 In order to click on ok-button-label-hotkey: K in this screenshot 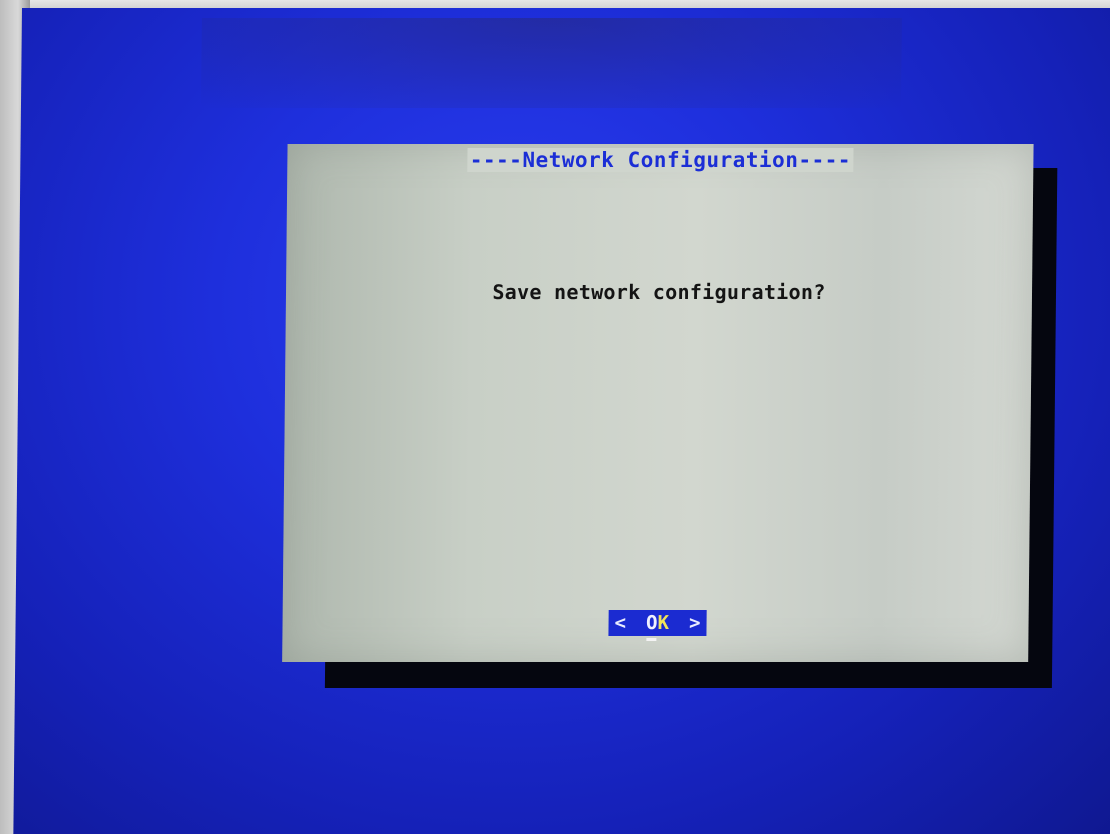, I will do `click(663, 623)`.